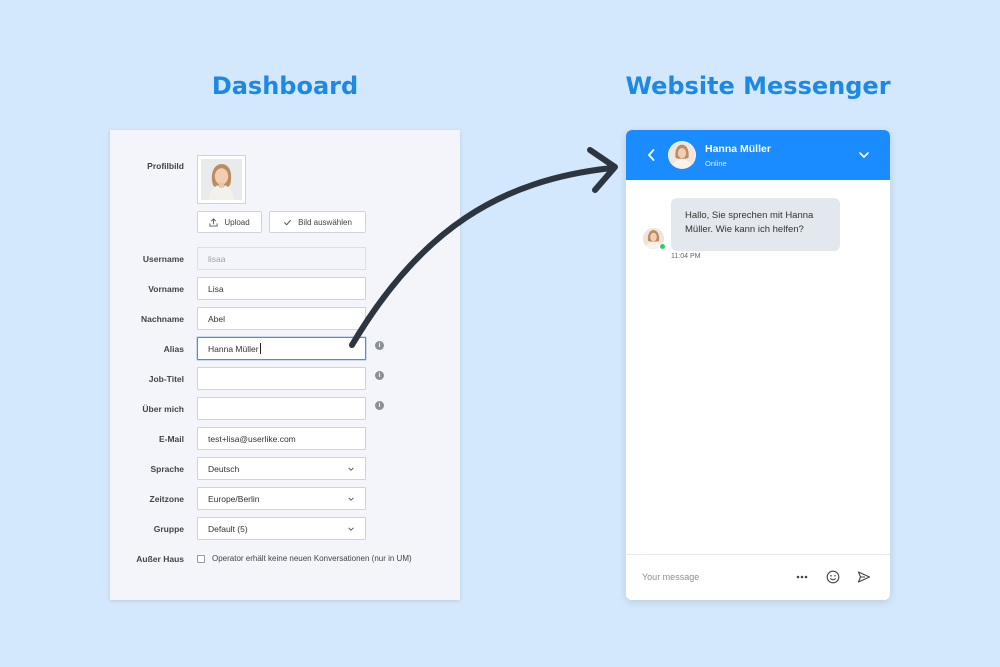 This screenshot has height=667, width=1000. What do you see at coordinates (160, 559) in the screenshot?
I see `away-label: Außer Haus` at bounding box center [160, 559].